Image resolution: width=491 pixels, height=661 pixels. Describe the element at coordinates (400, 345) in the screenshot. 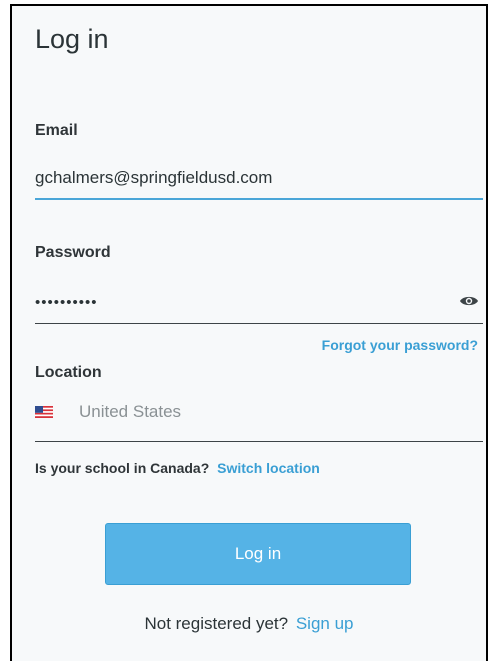

I see `forgot-password-link: Forgot your password?` at that location.